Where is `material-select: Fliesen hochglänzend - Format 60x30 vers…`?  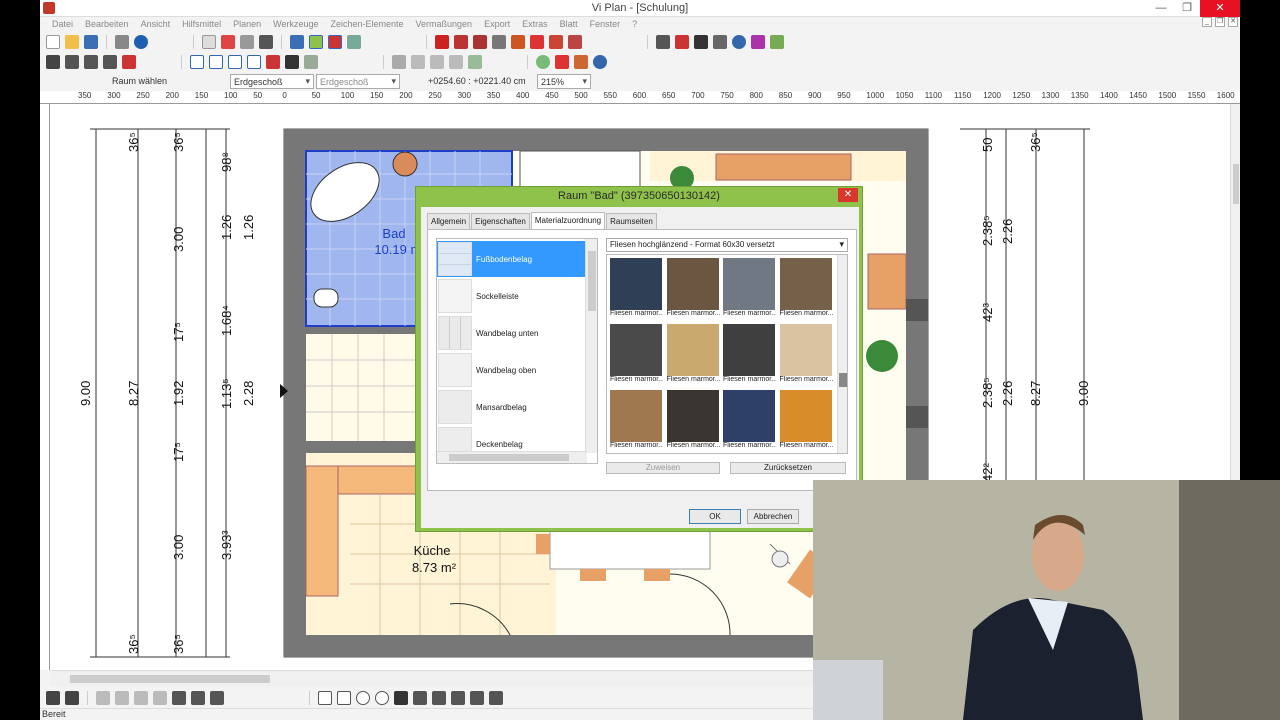
material-select: Fliesen hochglänzend - Format 60x30 vers… is located at coordinates (727, 245).